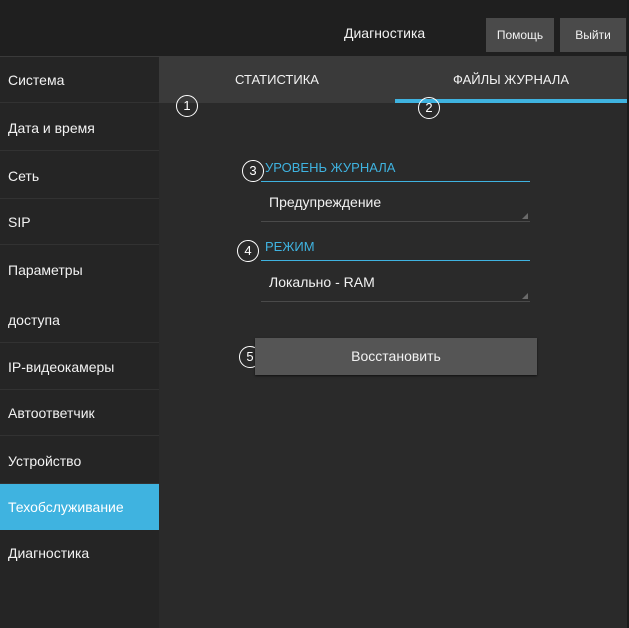  What do you see at coordinates (79, 270) in the screenshot?
I see `sidebar-item-access-params: Параметры` at bounding box center [79, 270].